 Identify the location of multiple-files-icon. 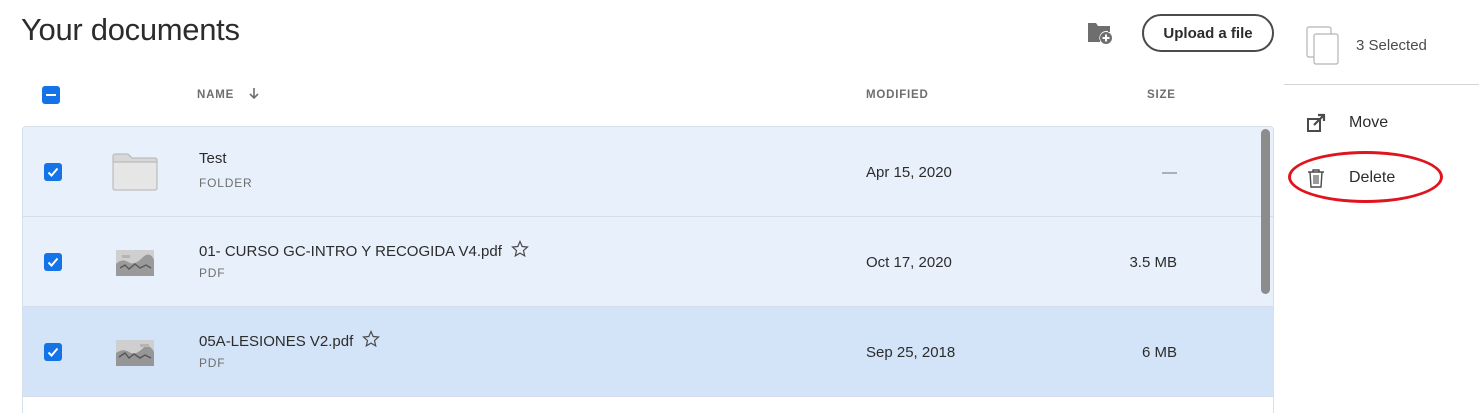
(1322, 45).